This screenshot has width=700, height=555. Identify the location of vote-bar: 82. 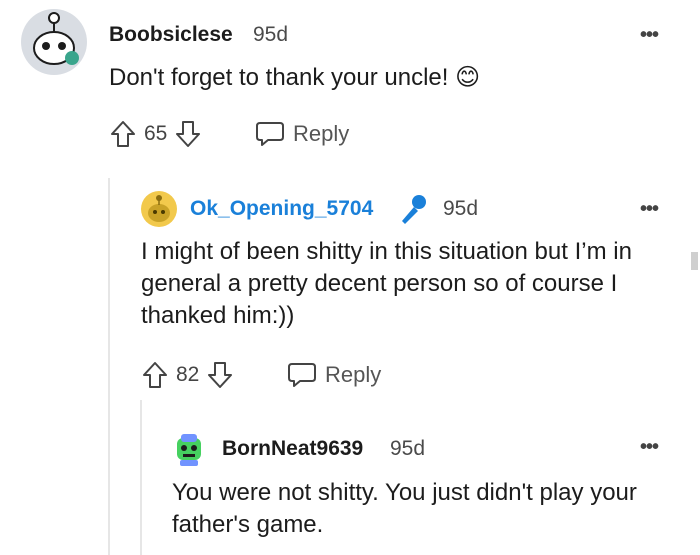
(187, 375).